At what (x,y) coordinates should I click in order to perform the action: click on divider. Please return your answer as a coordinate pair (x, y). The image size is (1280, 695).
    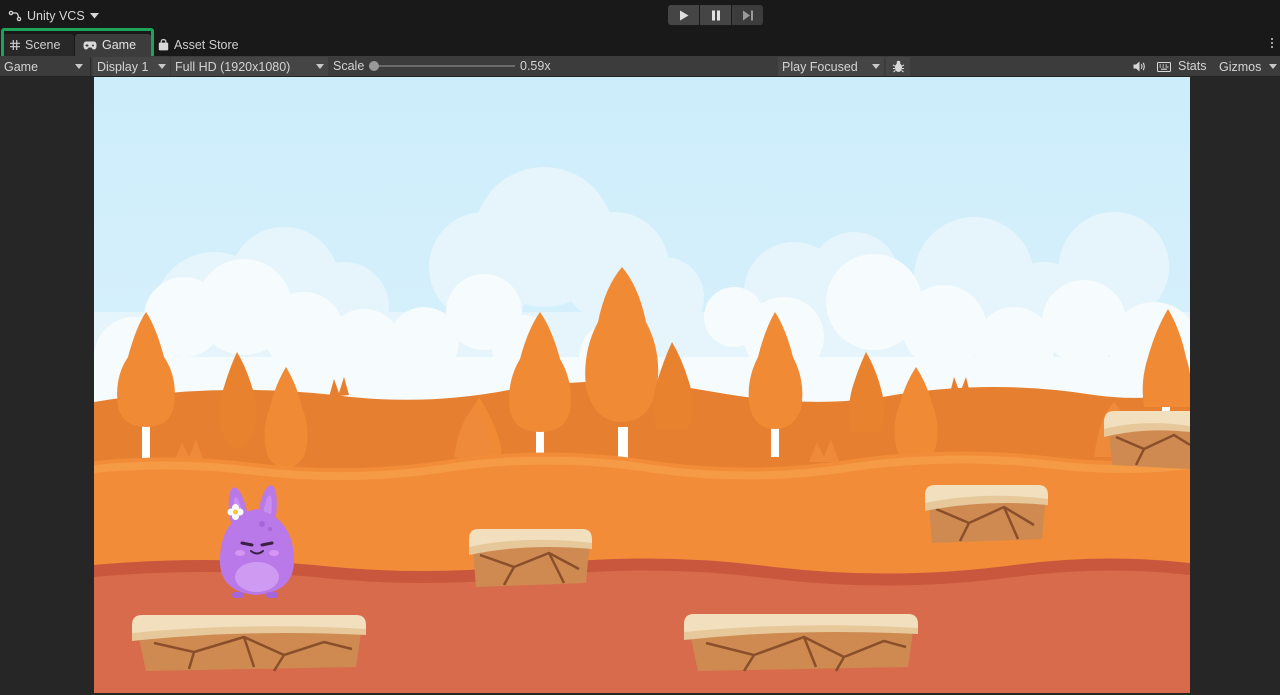
    Looking at the image, I should click on (90, 66).